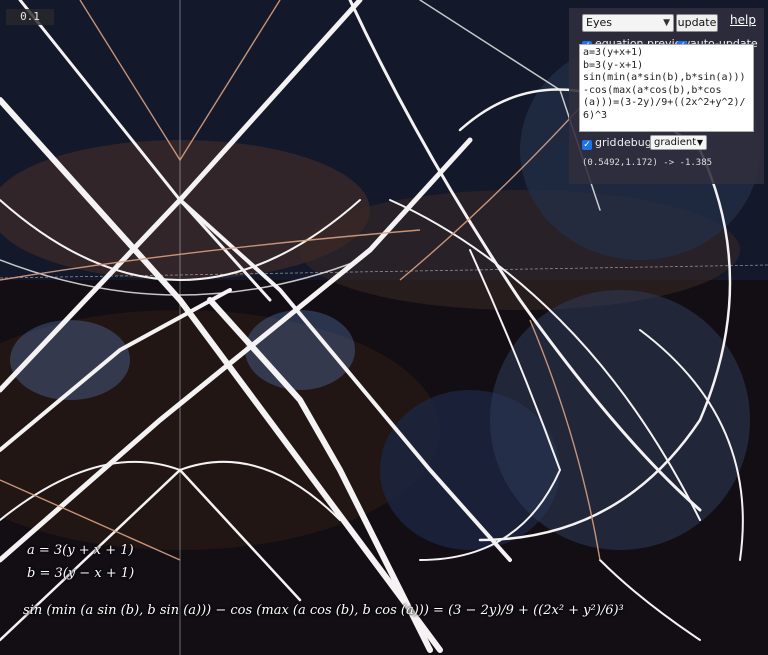  I want to click on display-options: ✓ grid debug gradient ▼, so click(672, 143).